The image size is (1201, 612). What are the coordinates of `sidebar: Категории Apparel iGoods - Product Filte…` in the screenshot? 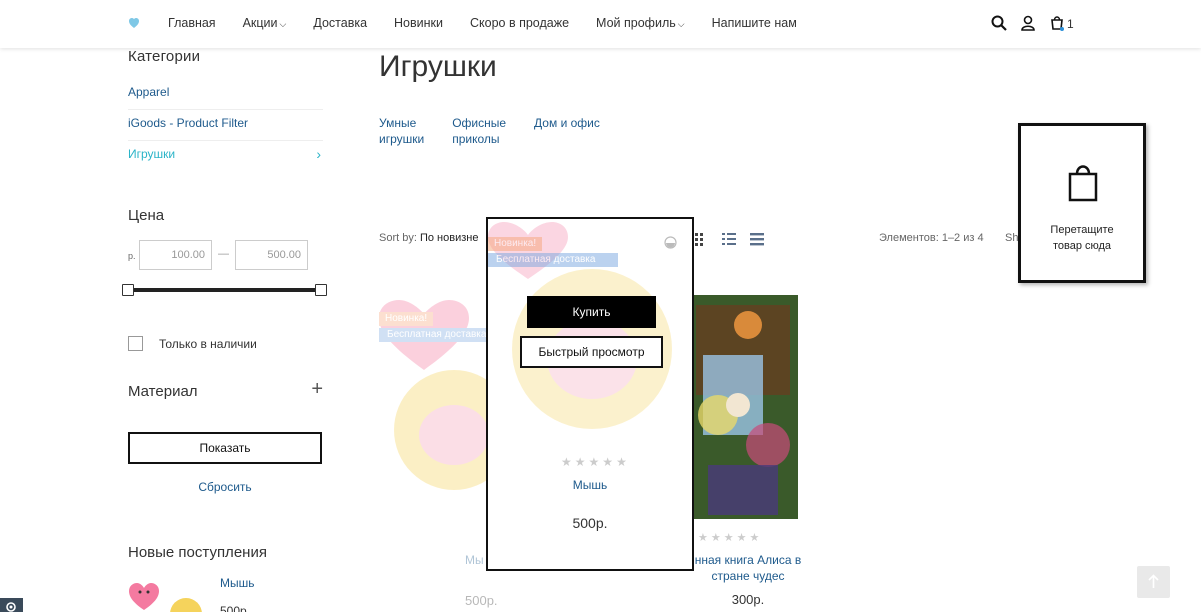 It's located at (225, 110).